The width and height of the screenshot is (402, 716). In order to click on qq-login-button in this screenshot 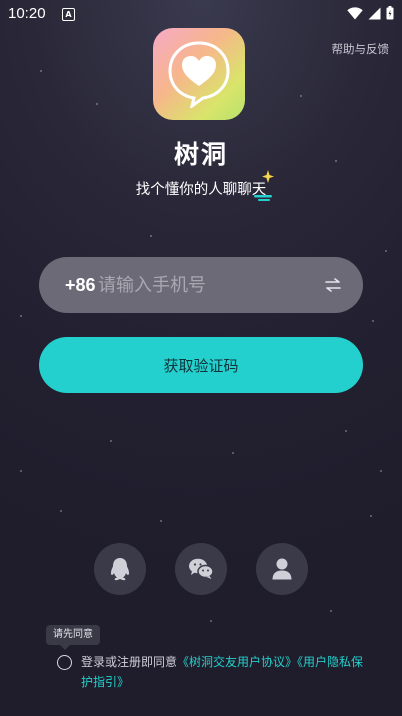, I will do `click(120, 569)`.